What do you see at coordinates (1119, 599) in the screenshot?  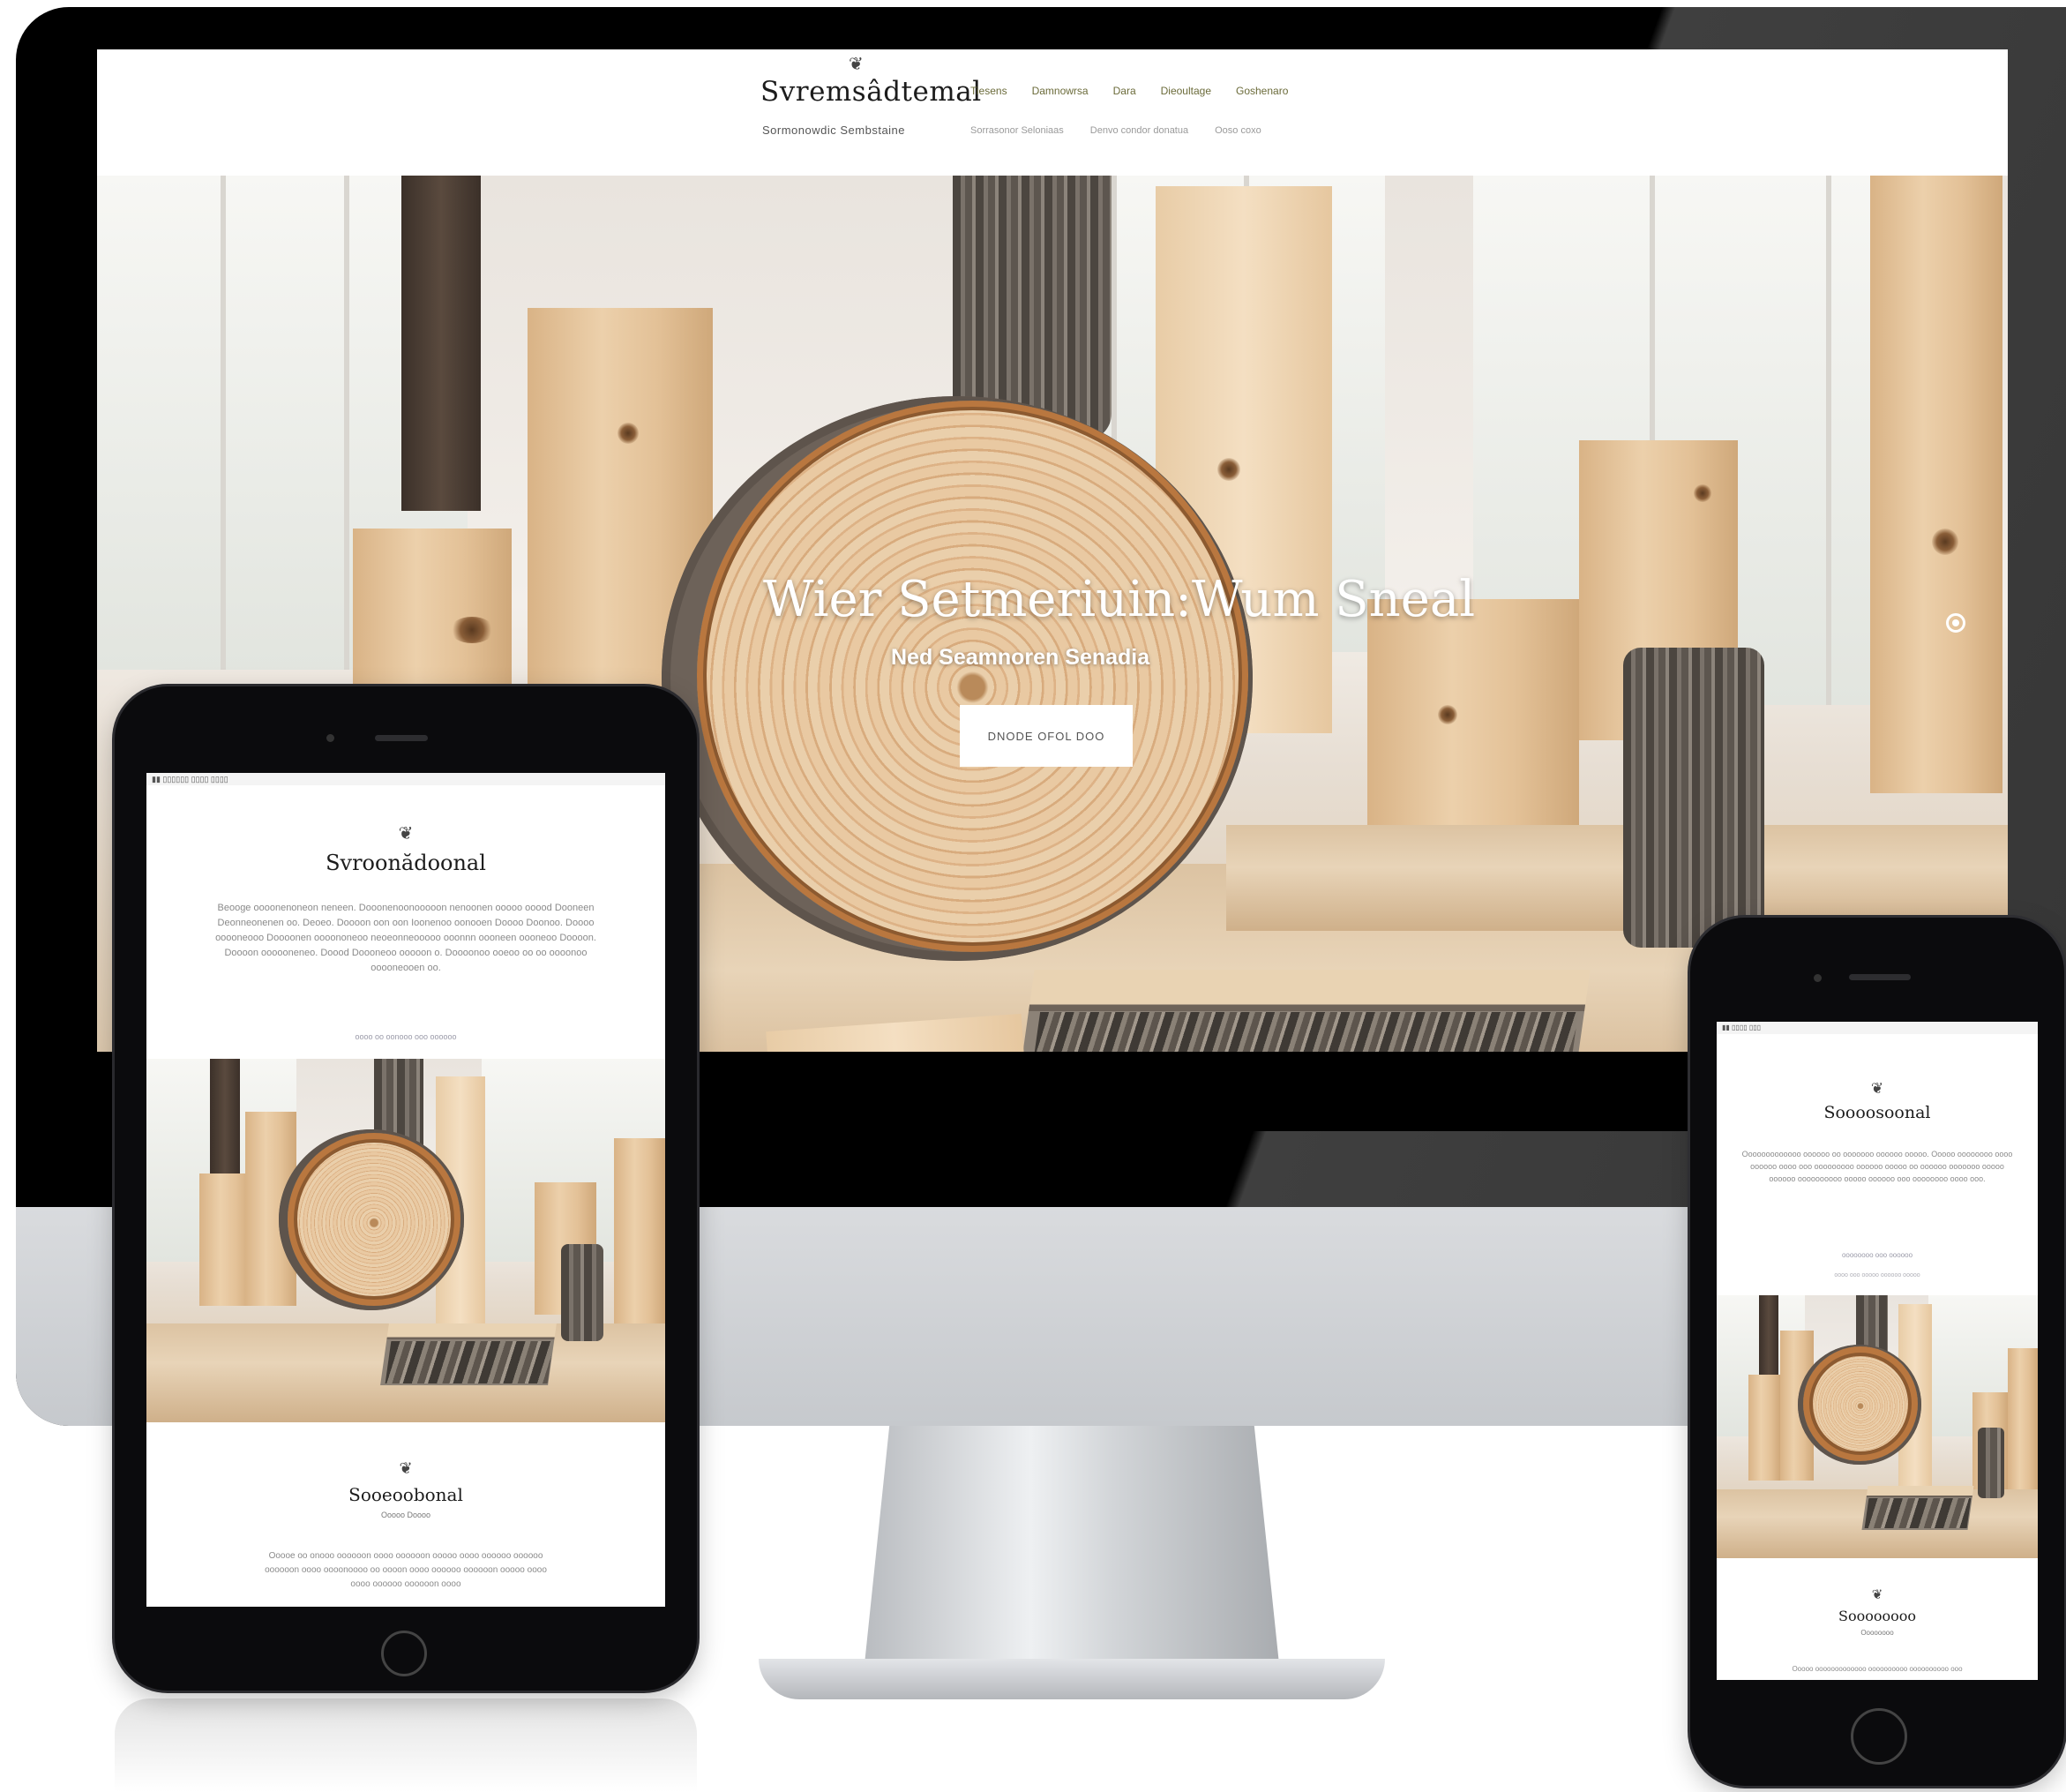 I see `hero-title: Wier Setmeriuin:Wum Sneal` at bounding box center [1119, 599].